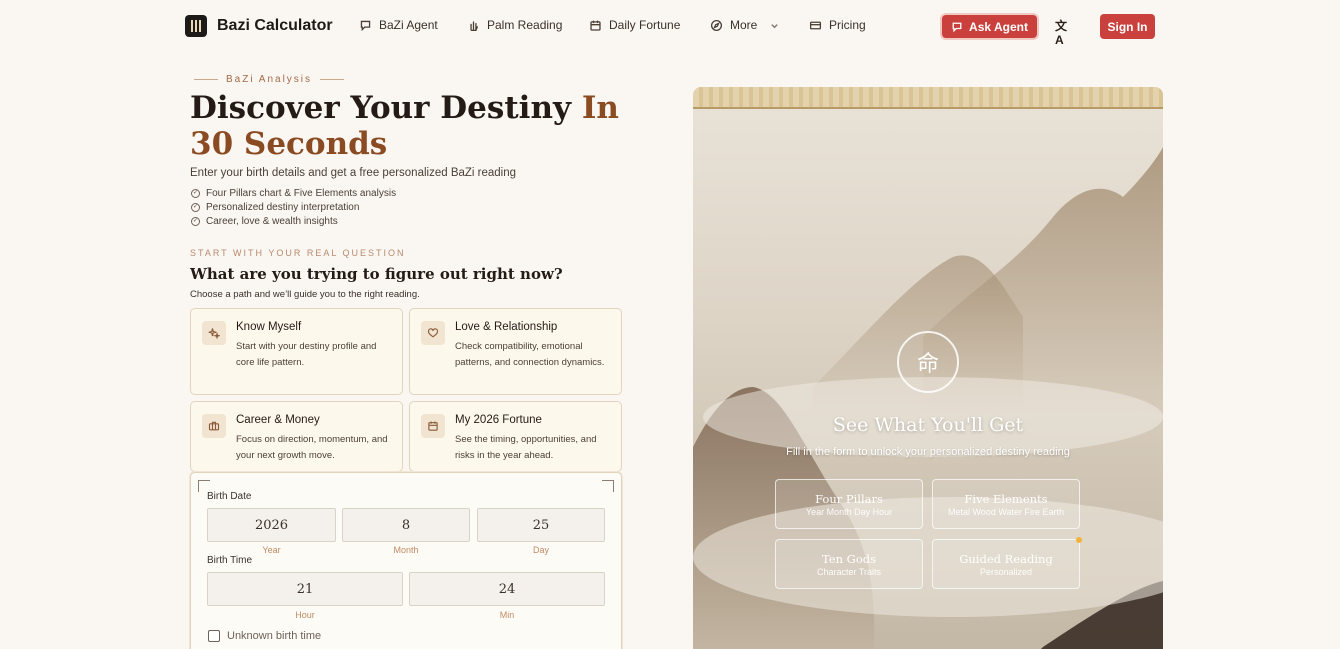  Describe the element at coordinates (849, 564) in the screenshot. I see `feature-ten-gods: Ten Gods Character Traits` at that location.